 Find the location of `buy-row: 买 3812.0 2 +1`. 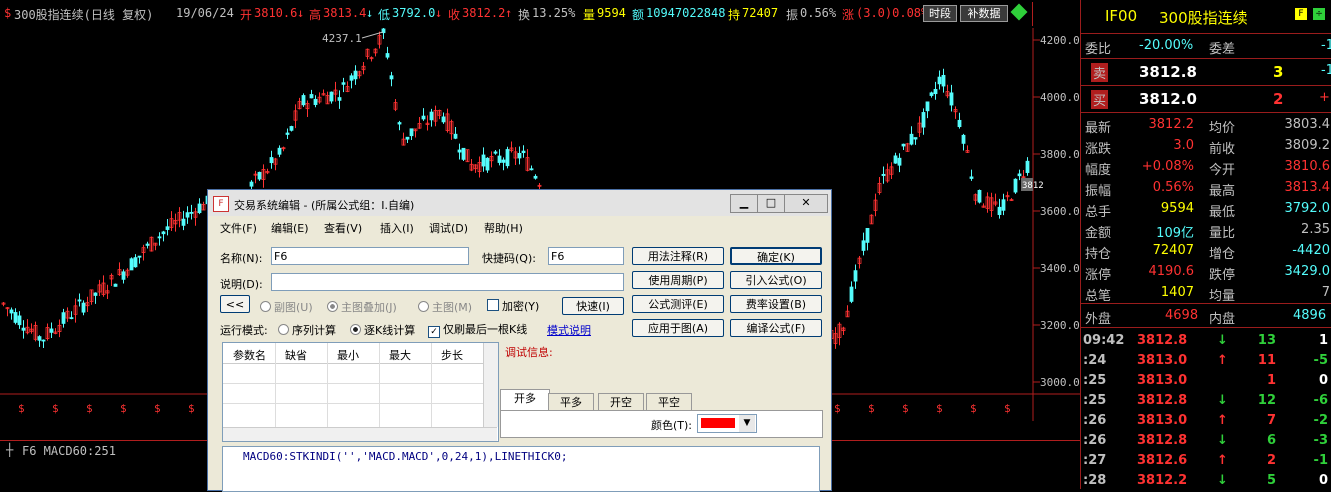

buy-row: 买 3812.0 2 +1 is located at coordinates (1206, 99).